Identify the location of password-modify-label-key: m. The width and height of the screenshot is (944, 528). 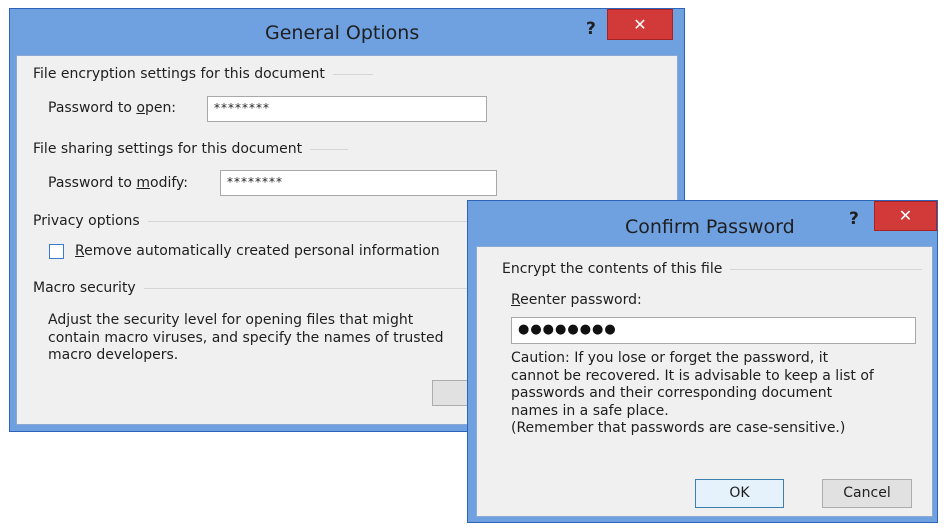
(143, 183).